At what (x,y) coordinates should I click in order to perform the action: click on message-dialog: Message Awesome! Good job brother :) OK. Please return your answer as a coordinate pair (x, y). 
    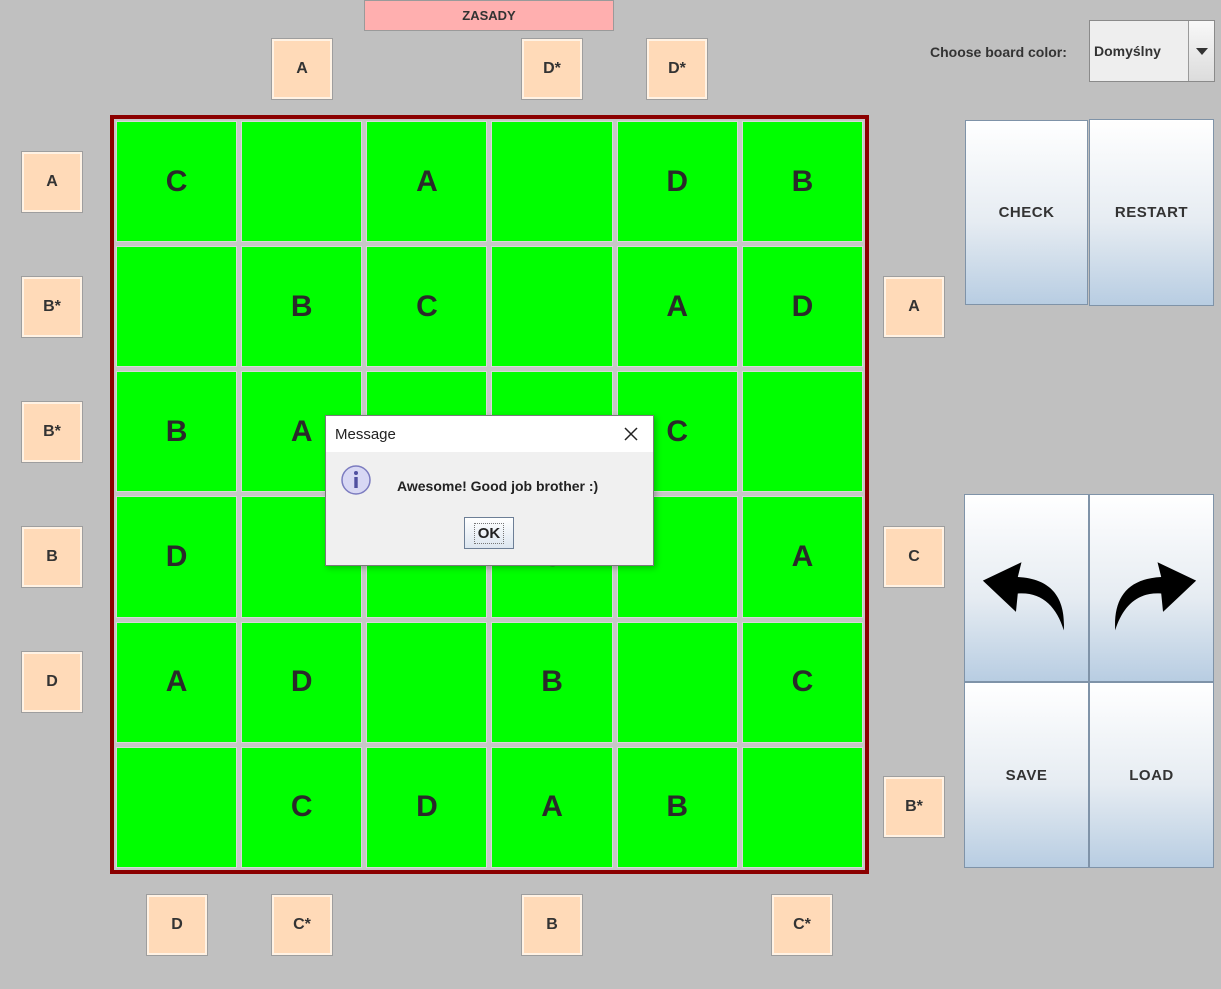
    Looking at the image, I should click on (489, 490).